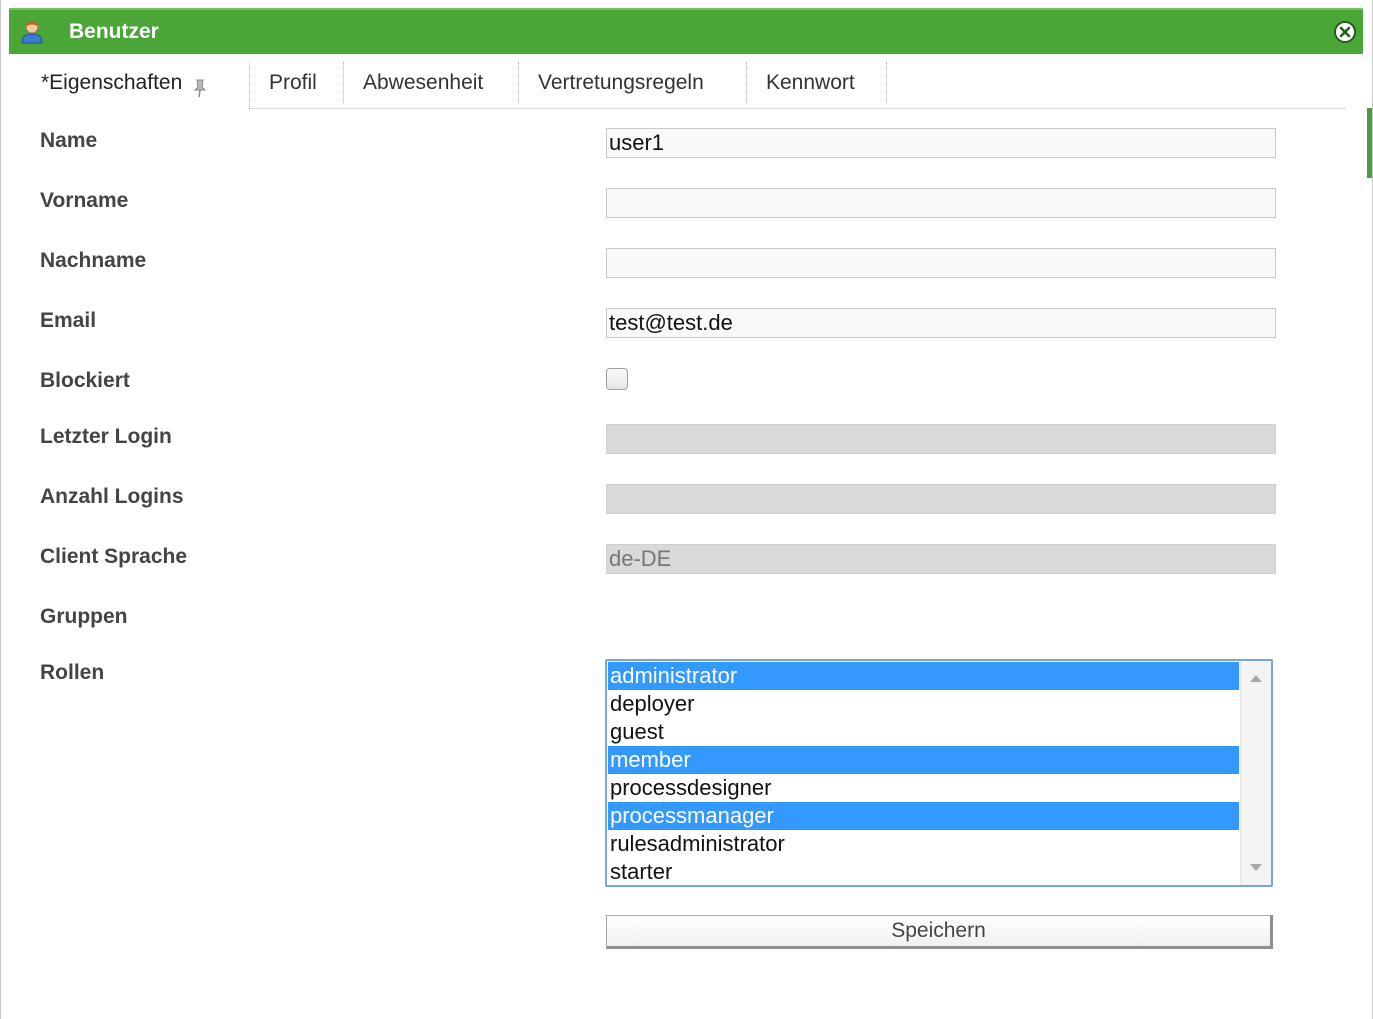  What do you see at coordinates (114, 31) in the screenshot?
I see `dialog-title: Benutzer` at bounding box center [114, 31].